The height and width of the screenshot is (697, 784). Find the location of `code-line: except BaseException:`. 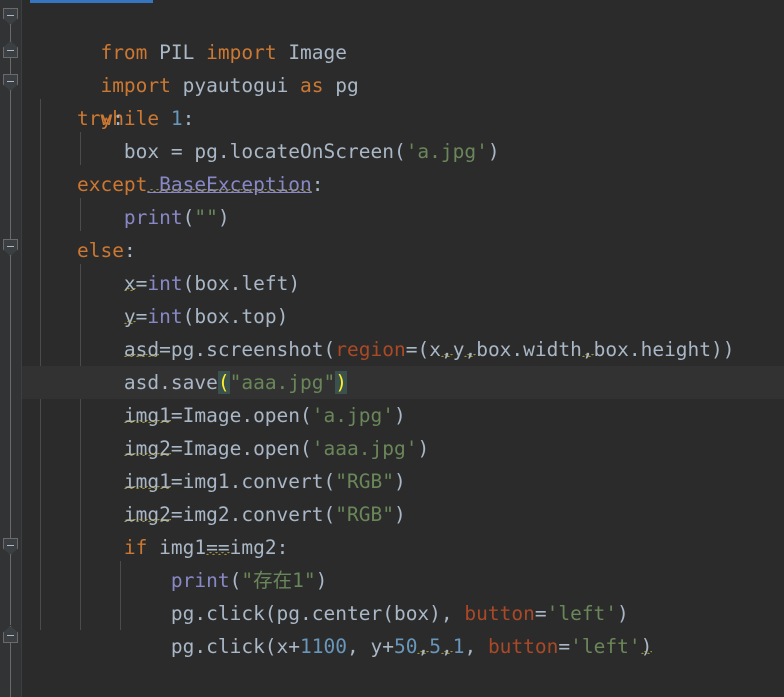

code-line: except BaseException: is located at coordinates (403, 184).